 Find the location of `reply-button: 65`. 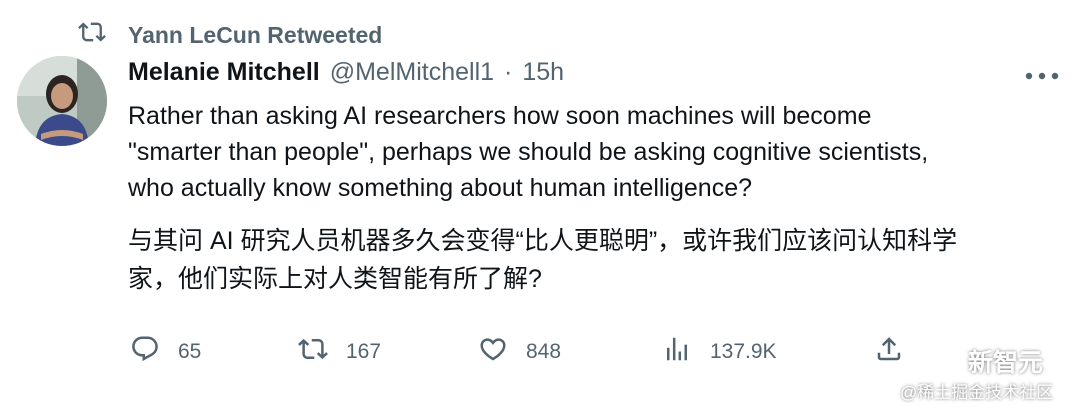

reply-button: 65 is located at coordinates (165, 352).